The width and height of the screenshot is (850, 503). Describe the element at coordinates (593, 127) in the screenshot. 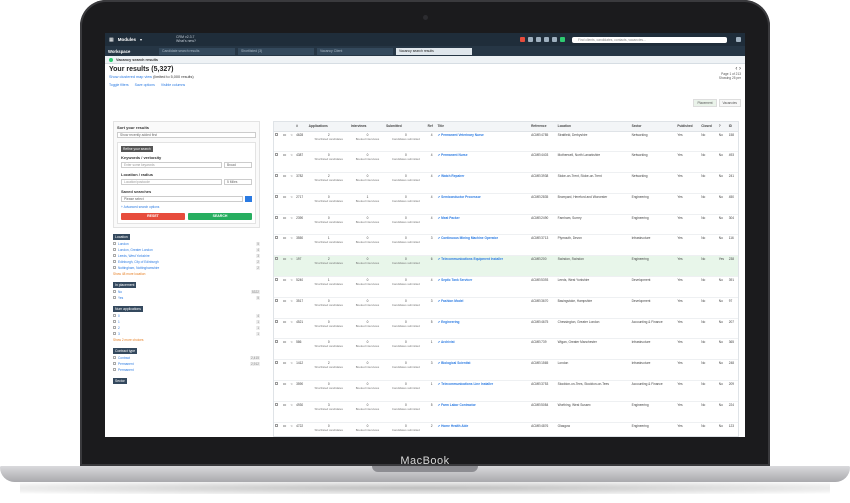

I see `column-header: Location` at that location.